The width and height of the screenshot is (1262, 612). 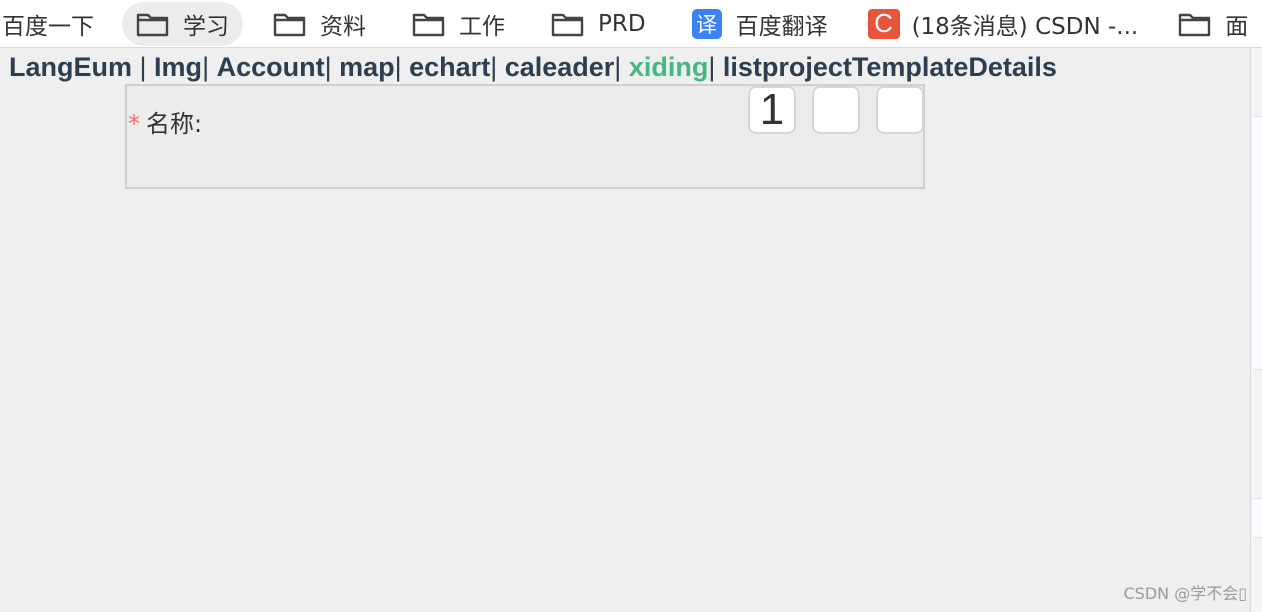 What do you see at coordinates (883, 23) in the screenshot?
I see `csdn-icon: C` at bounding box center [883, 23].